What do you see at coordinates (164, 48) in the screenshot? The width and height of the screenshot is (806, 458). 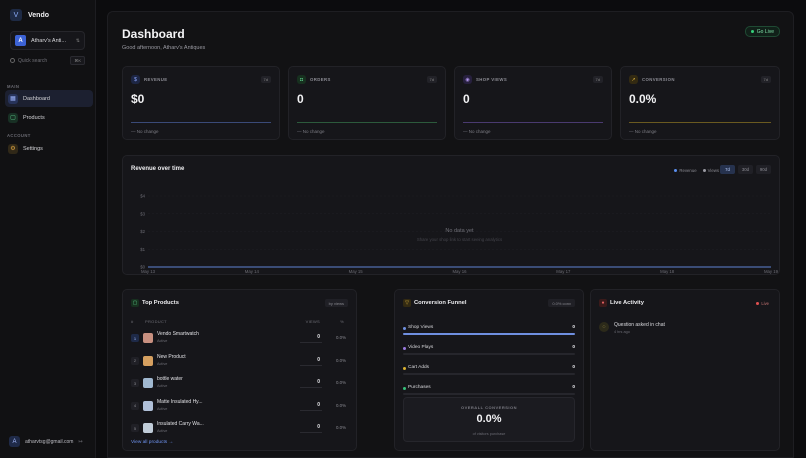 I see `page-subtitle: Good afternoon, Atharv's Antiques` at bounding box center [164, 48].